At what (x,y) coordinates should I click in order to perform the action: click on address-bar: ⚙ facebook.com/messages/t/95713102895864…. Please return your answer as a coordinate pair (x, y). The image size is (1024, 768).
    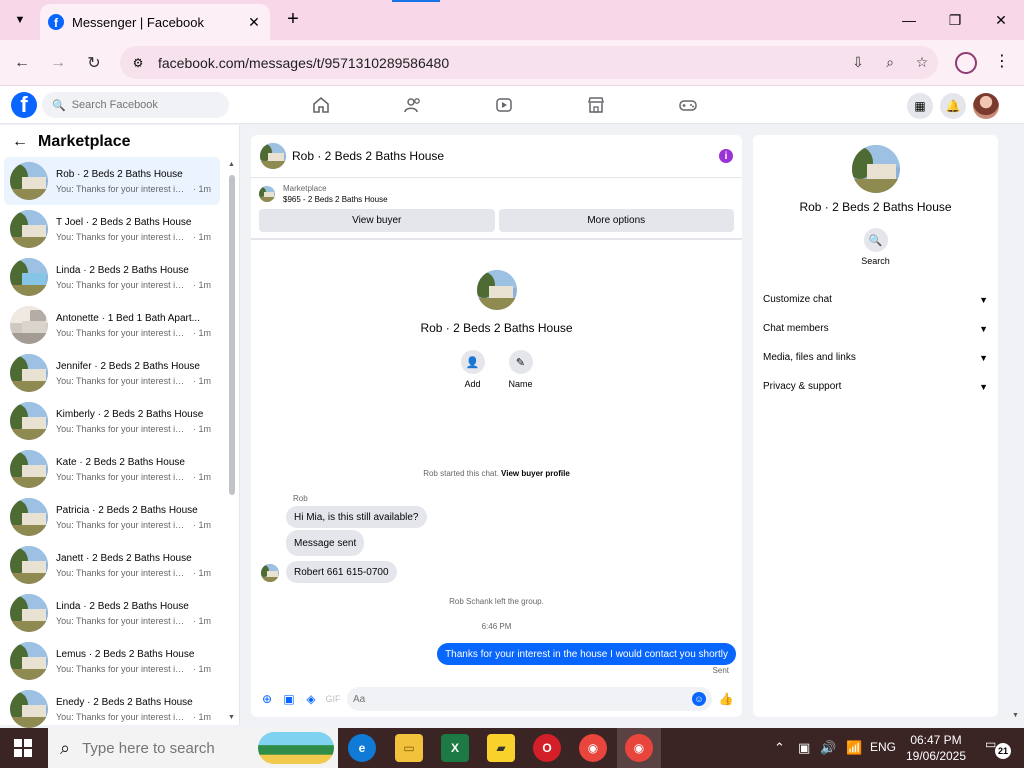
    Looking at the image, I should click on (529, 62).